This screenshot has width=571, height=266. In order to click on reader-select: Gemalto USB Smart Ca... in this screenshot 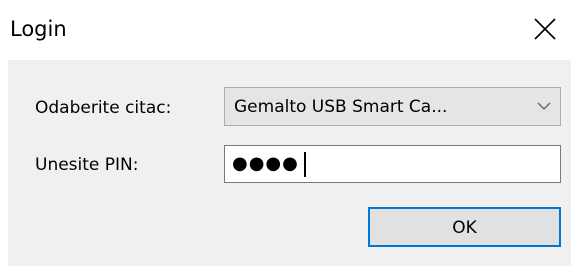, I will do `click(392, 106)`.